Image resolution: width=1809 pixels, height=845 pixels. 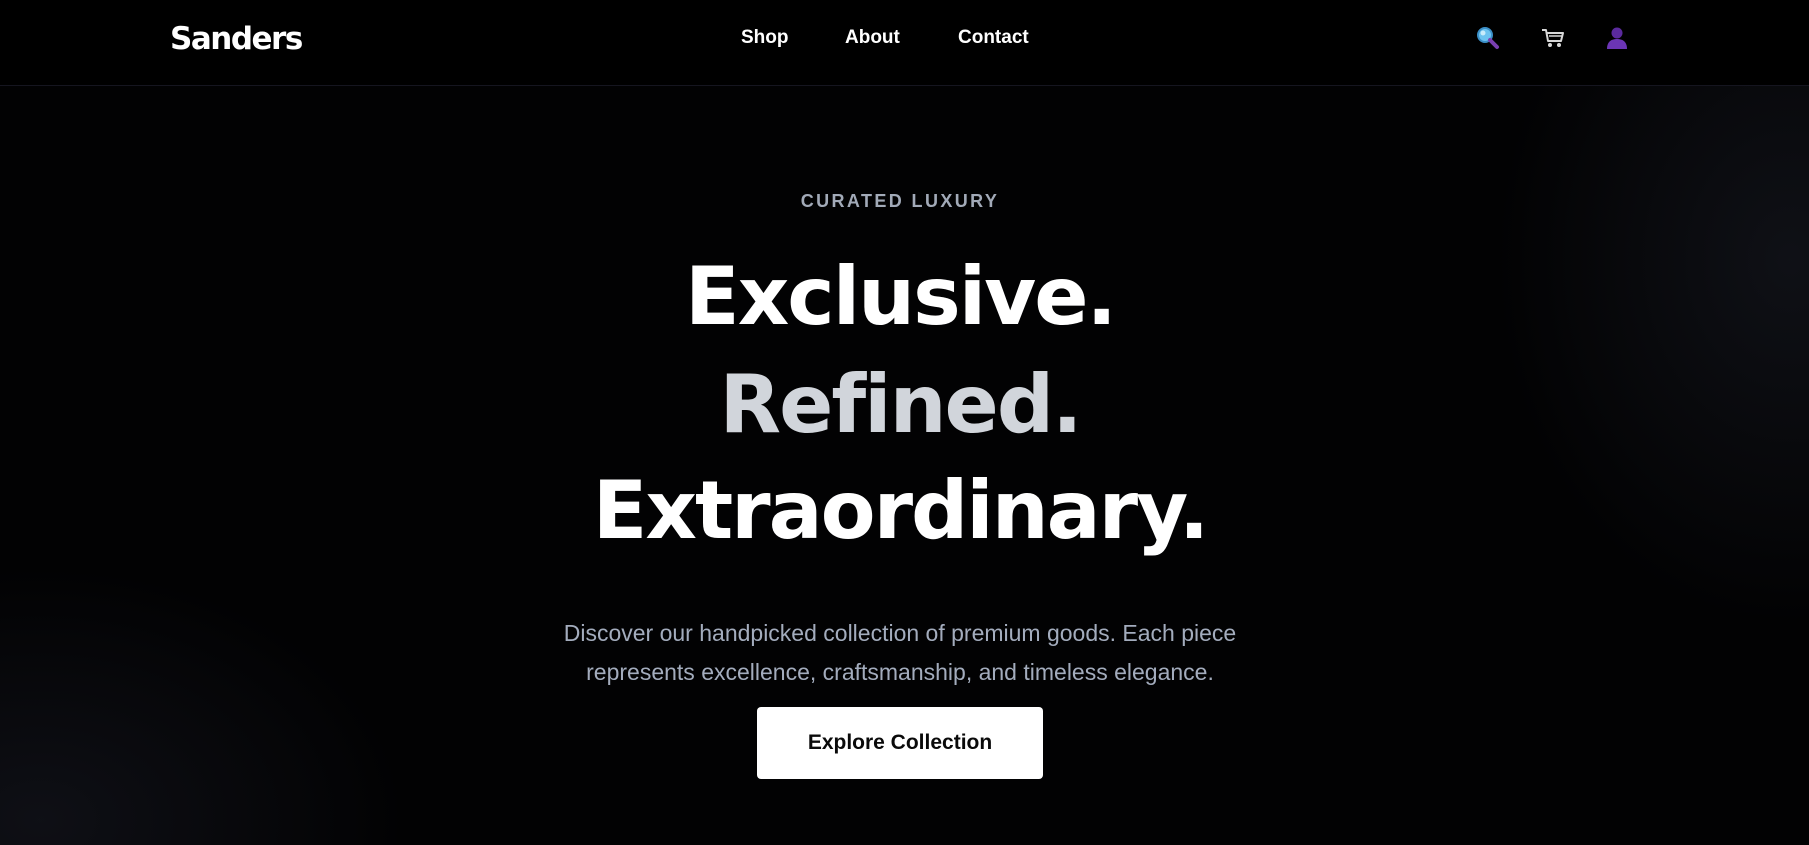 I want to click on explore-collection-button: Explore Collection, so click(x=900, y=743).